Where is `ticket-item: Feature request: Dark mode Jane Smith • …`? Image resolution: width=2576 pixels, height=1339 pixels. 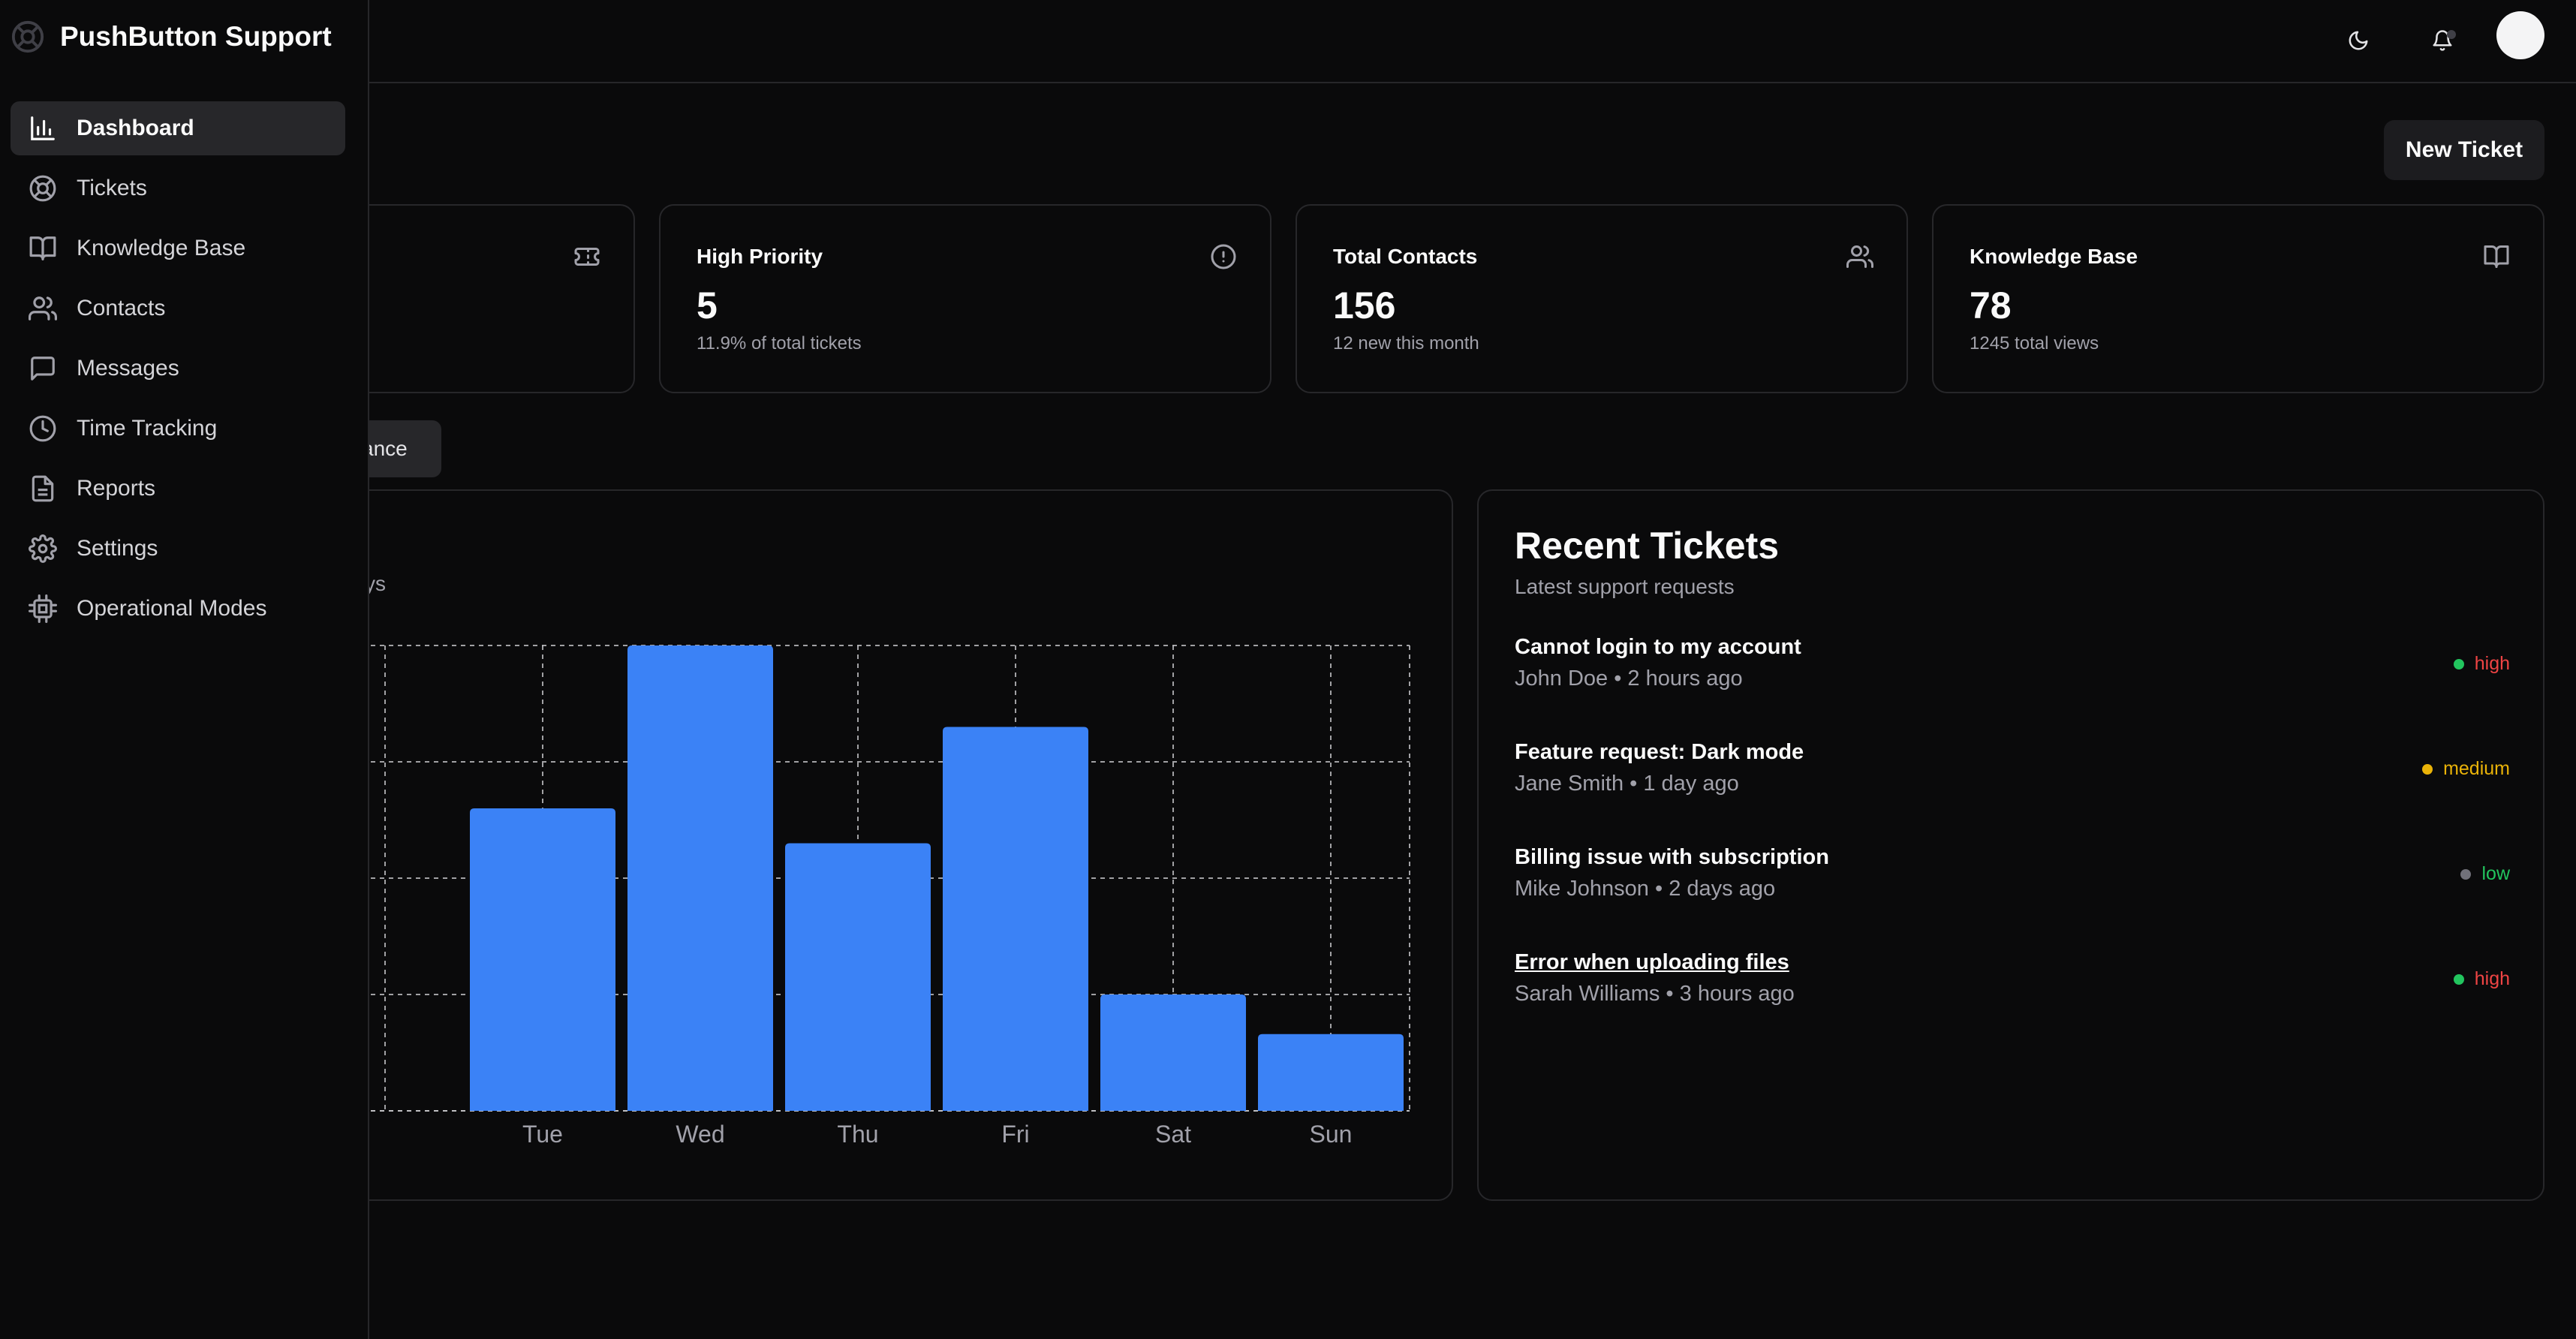 ticket-item: Feature request: Dark mode Jane Smith • … is located at coordinates (2012, 777).